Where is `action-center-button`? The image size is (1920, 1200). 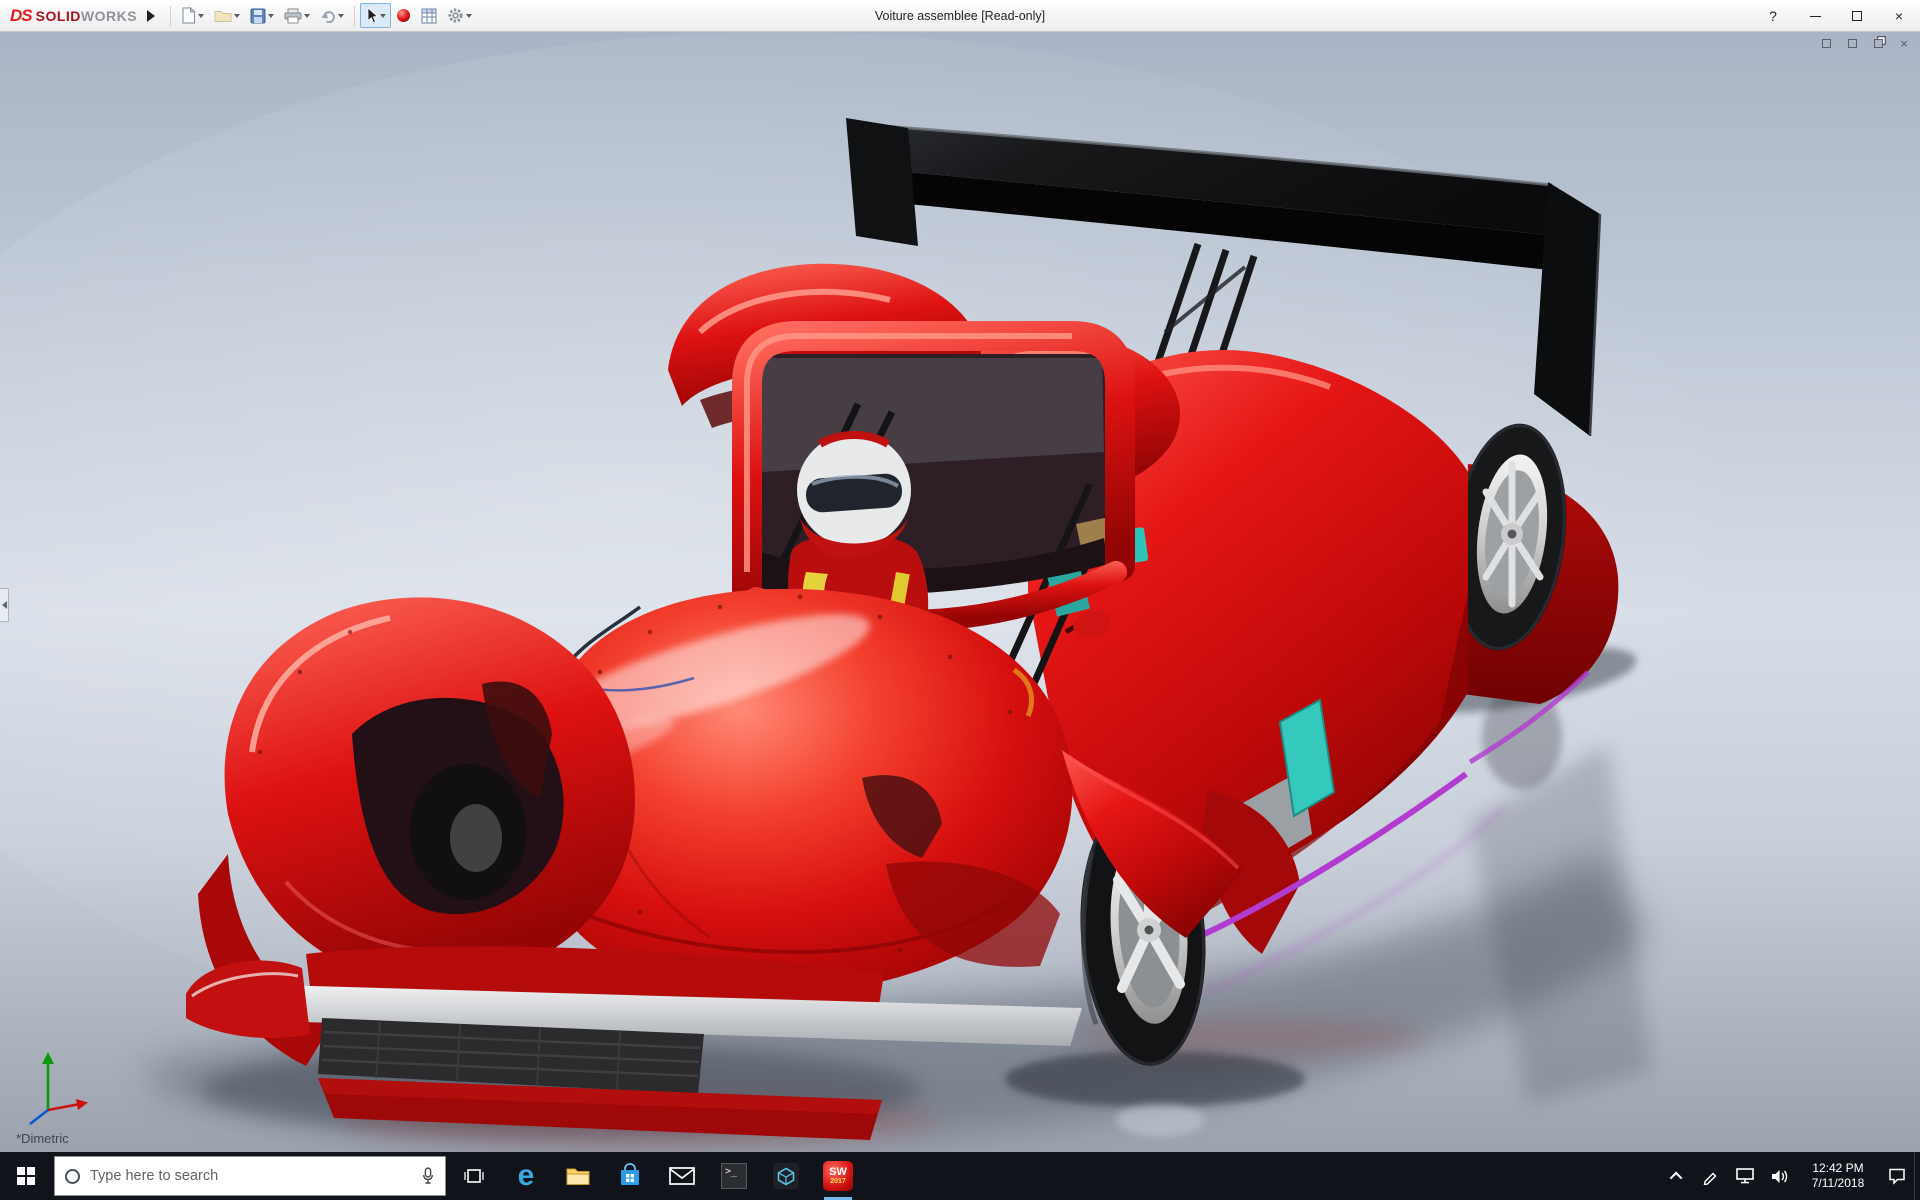
action-center-button is located at coordinates (1897, 1176).